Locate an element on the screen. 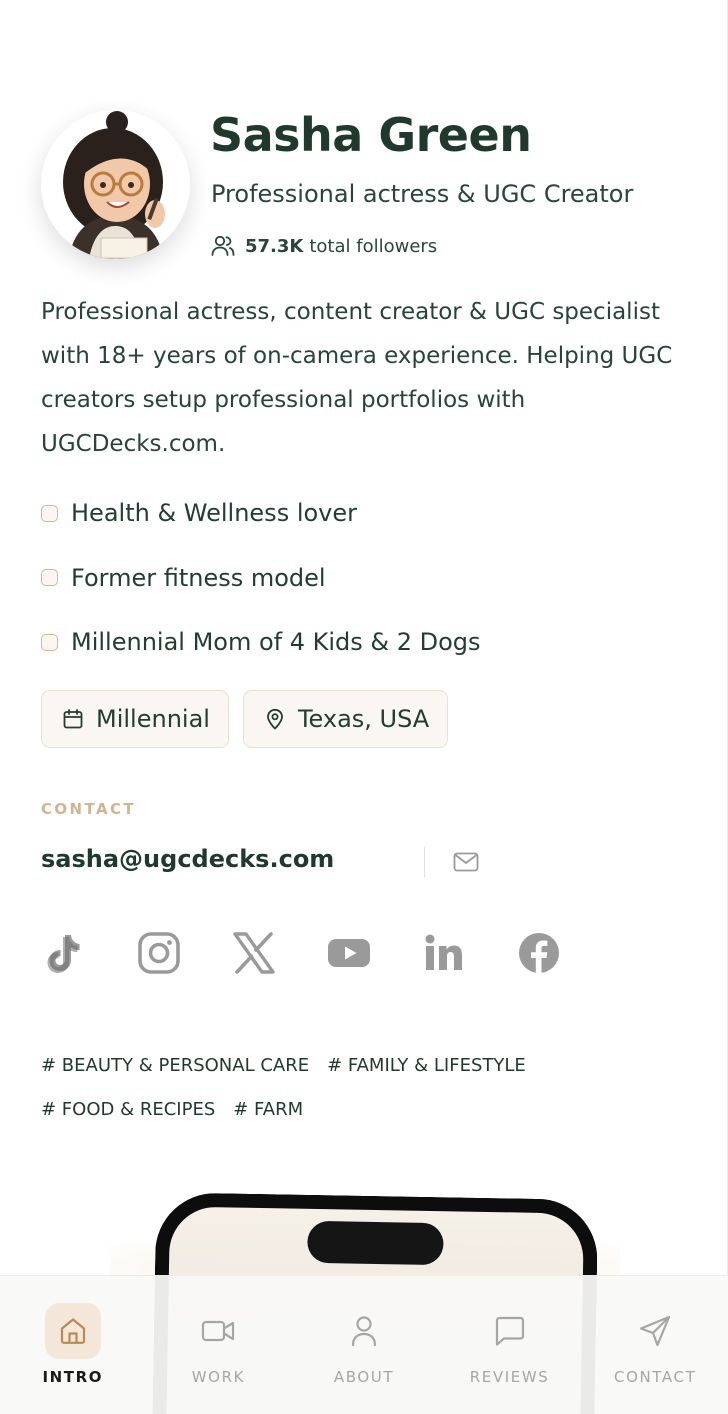 Image resolution: width=728 pixels, height=1414 pixels. email-link: sasha@ugcdecks.com is located at coordinates (187, 859).